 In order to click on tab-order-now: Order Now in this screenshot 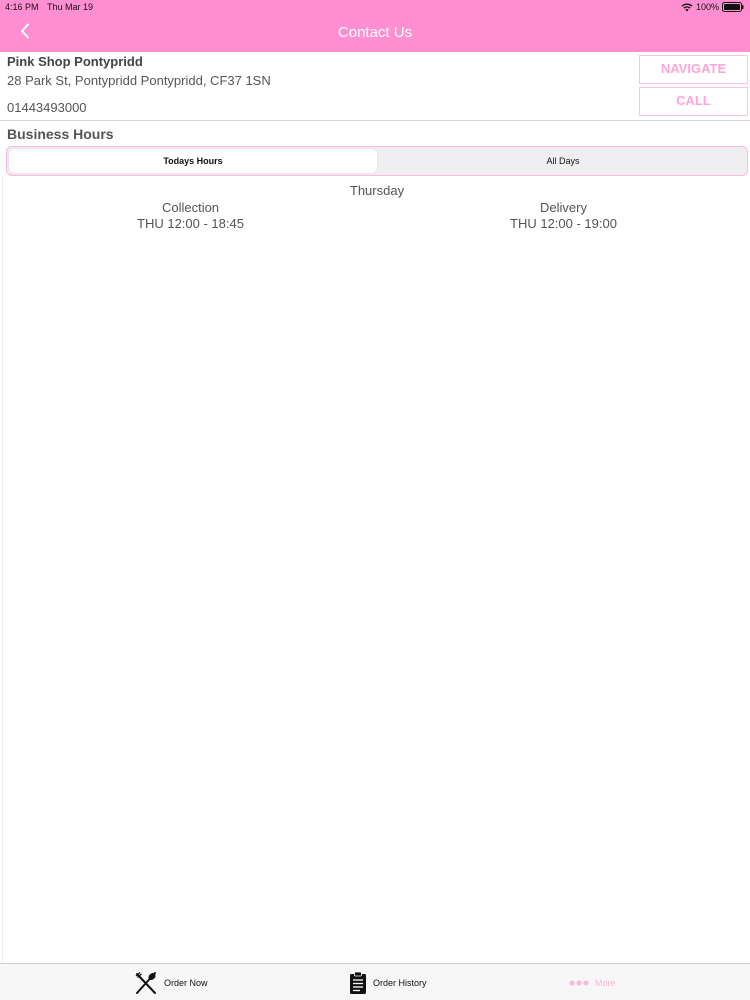, I will do `click(171, 982)`.